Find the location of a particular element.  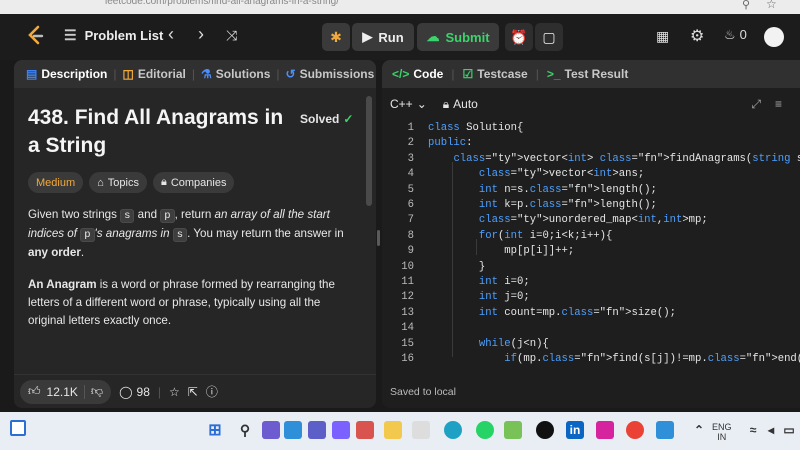

search-icon: ⚲ is located at coordinates (245, 430).